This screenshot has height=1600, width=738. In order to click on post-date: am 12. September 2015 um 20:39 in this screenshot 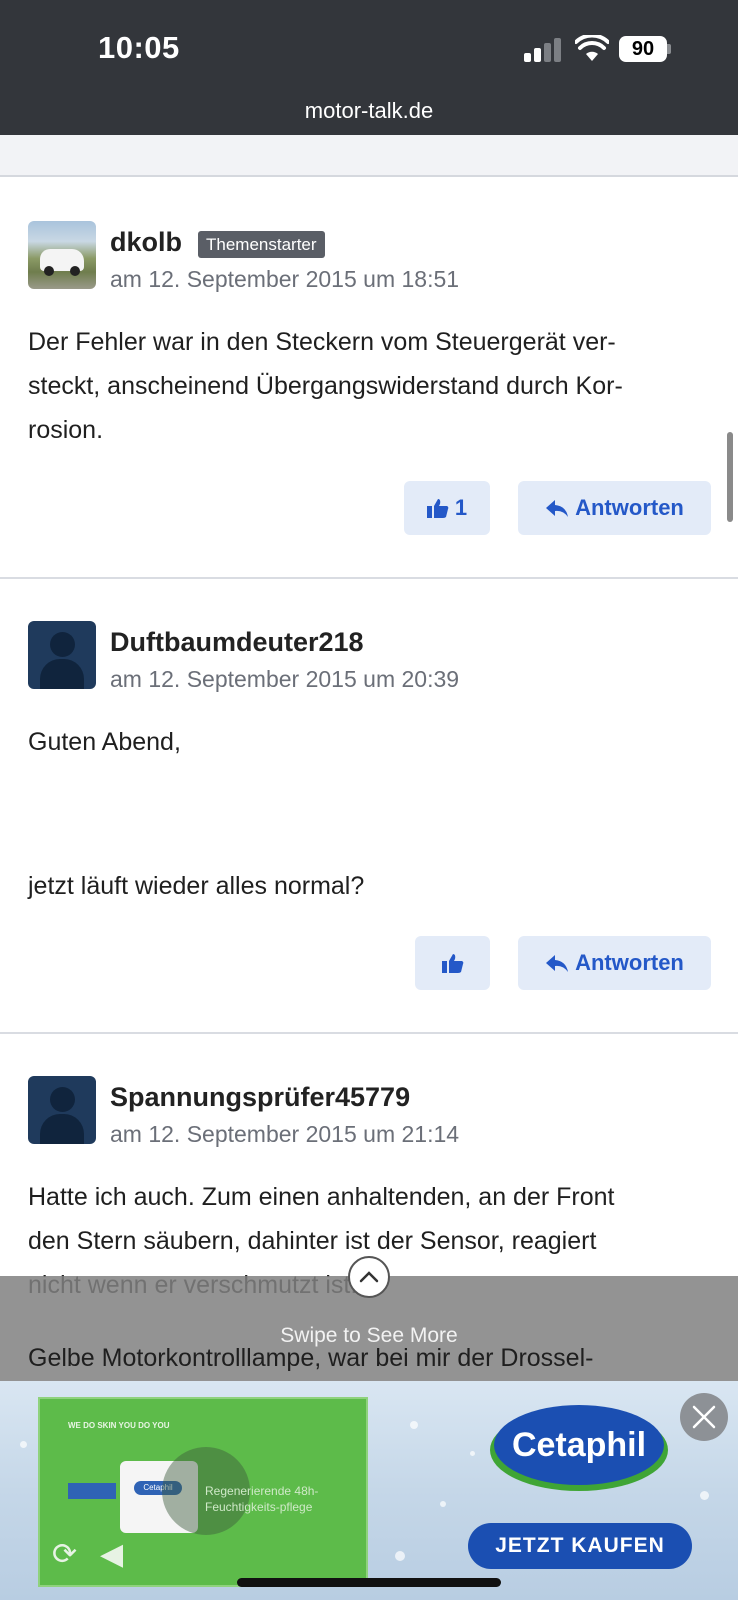, I will do `click(285, 679)`.